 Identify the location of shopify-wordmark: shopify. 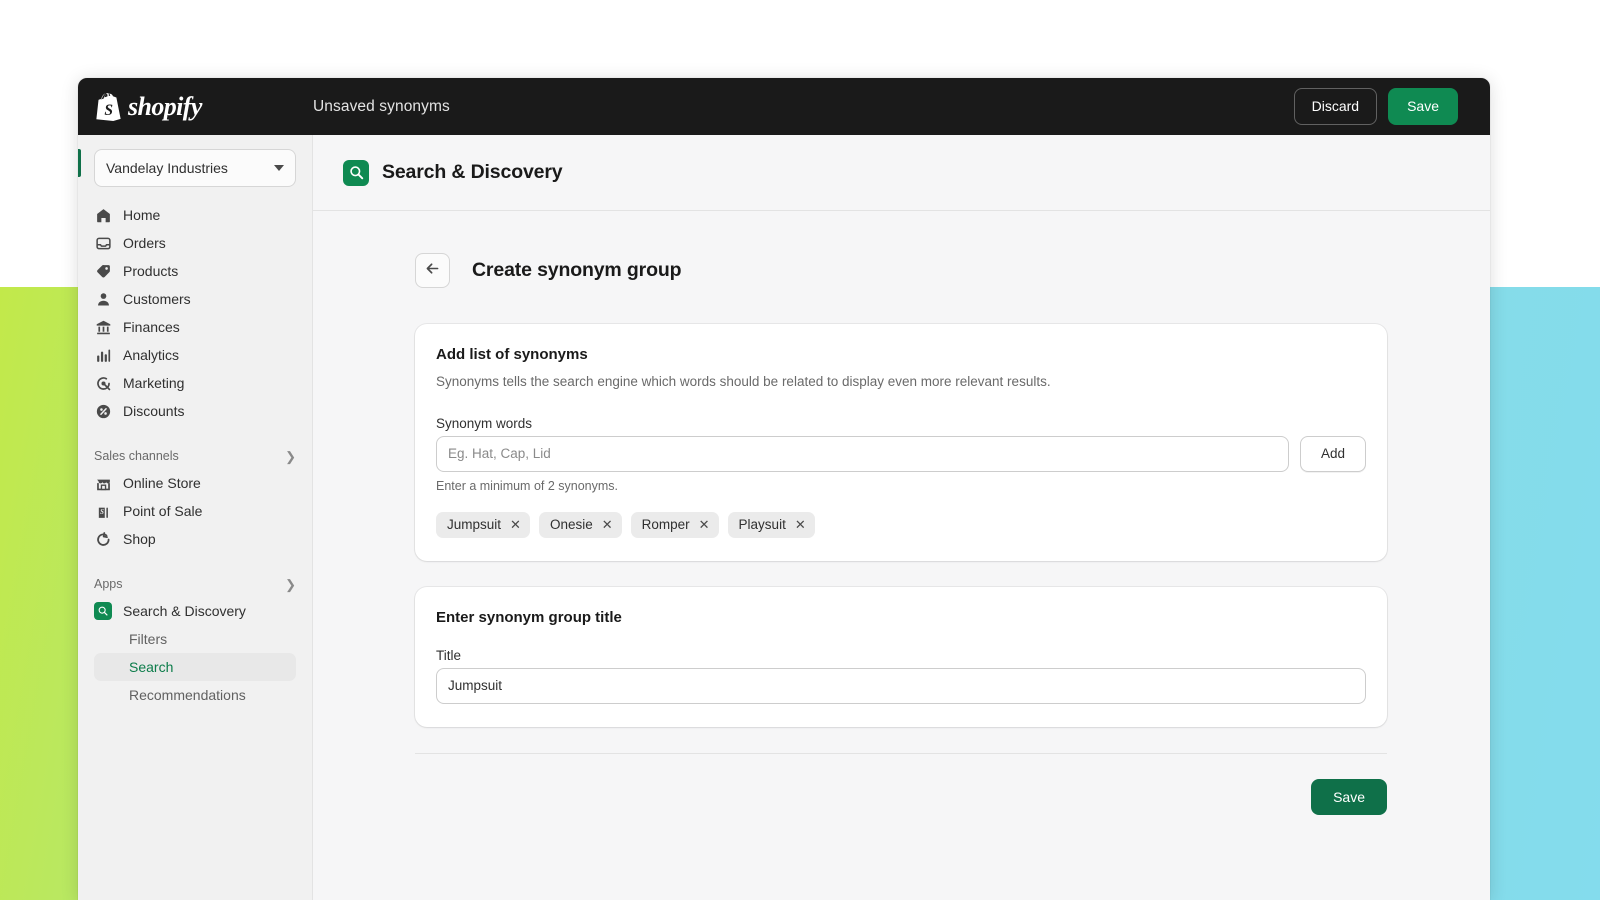
(165, 106).